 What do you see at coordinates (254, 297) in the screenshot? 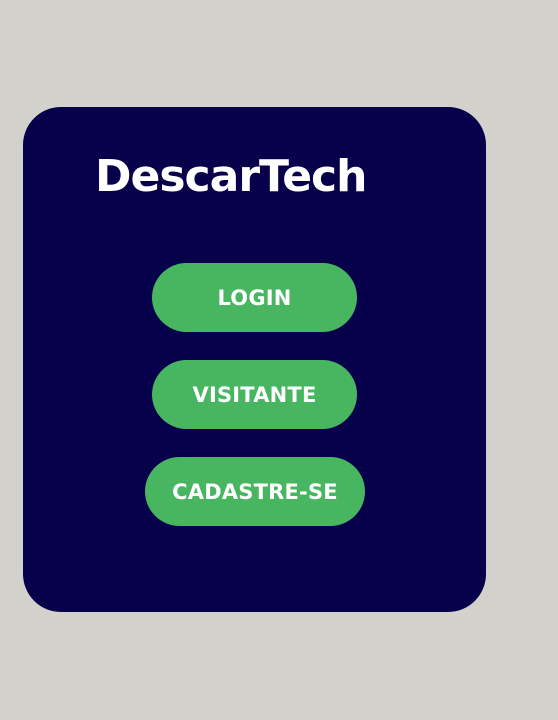
I see `login-button: LOGIN` at bounding box center [254, 297].